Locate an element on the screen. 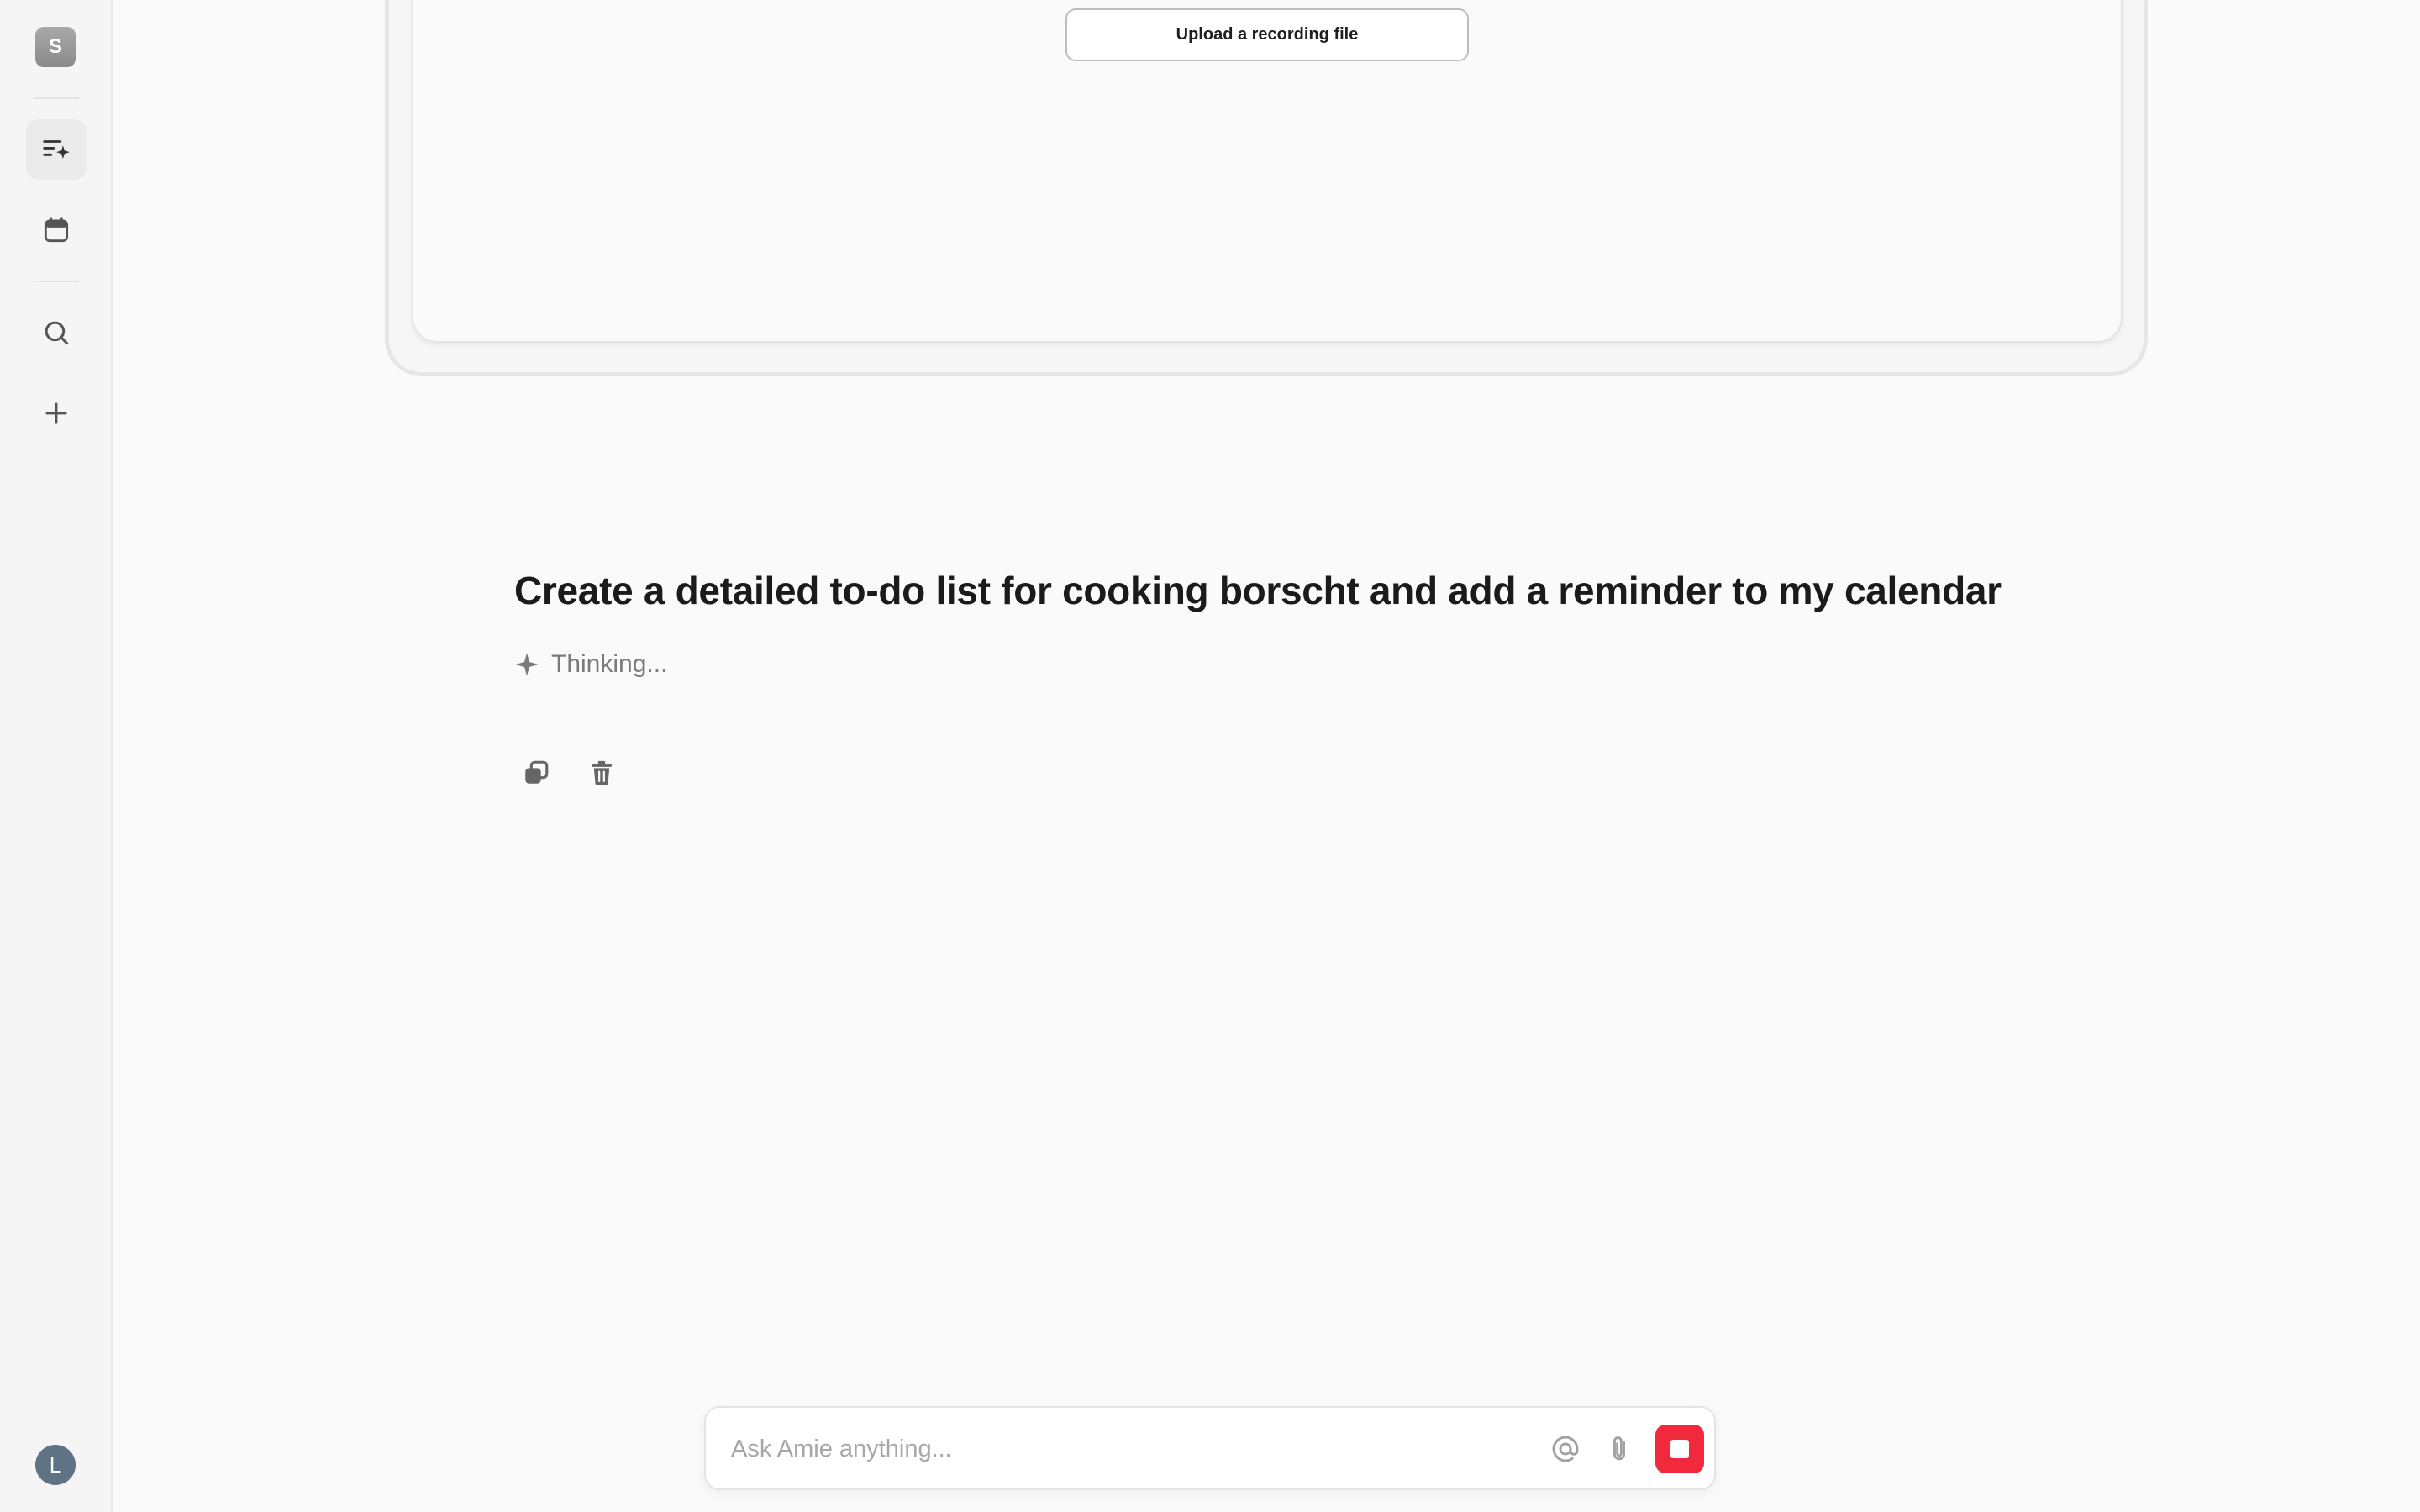  sidebar-item-calendar is located at coordinates (56, 230).